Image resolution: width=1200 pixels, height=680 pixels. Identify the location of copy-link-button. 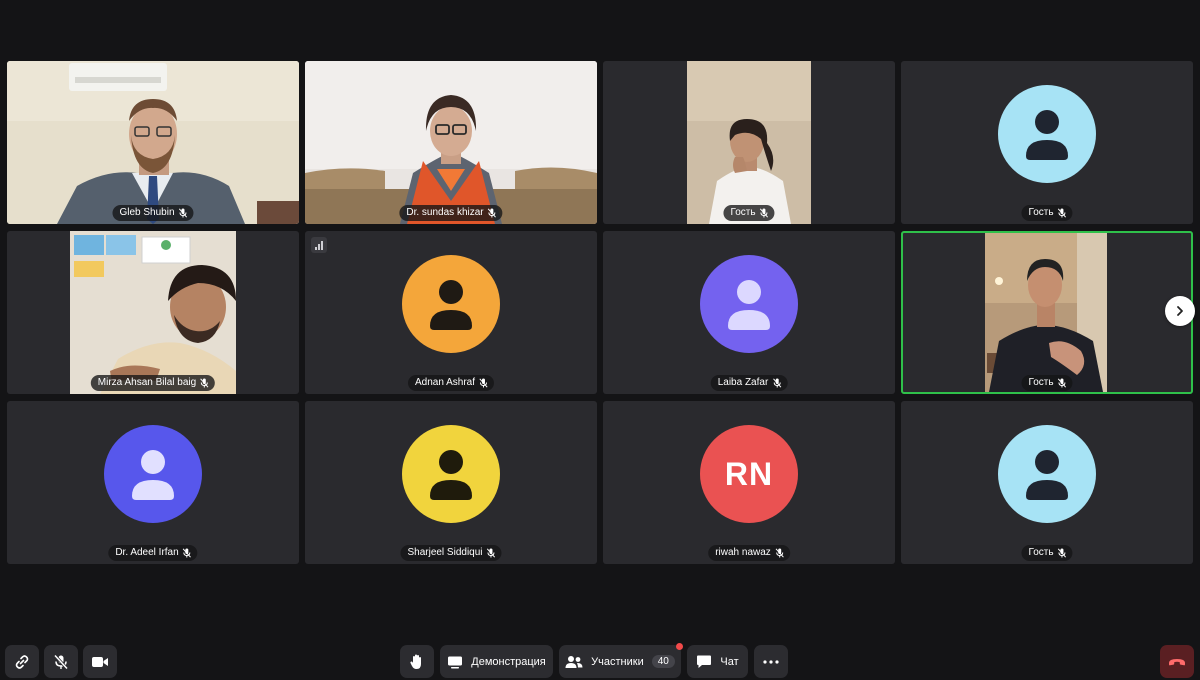
(22, 661).